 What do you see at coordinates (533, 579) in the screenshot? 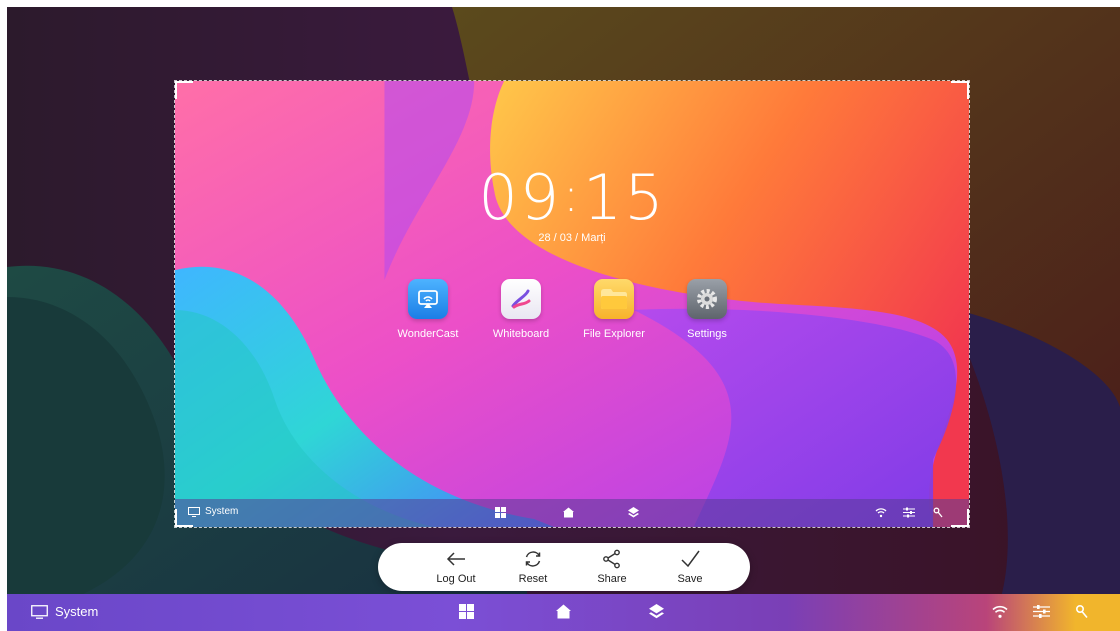
I see `reset-label: Reset` at bounding box center [533, 579].